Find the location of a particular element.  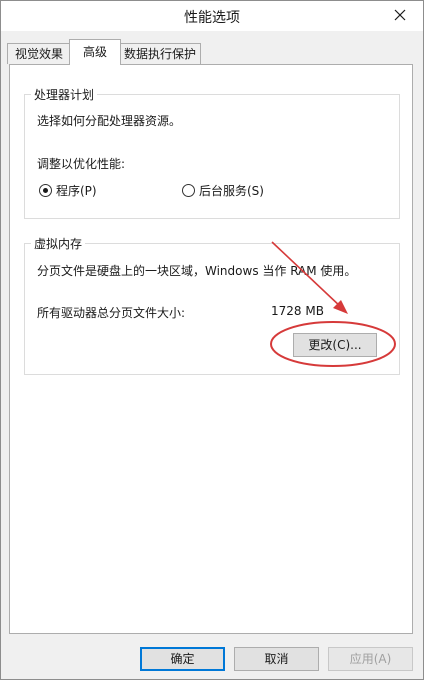

background-services-radio is located at coordinates (188, 190).